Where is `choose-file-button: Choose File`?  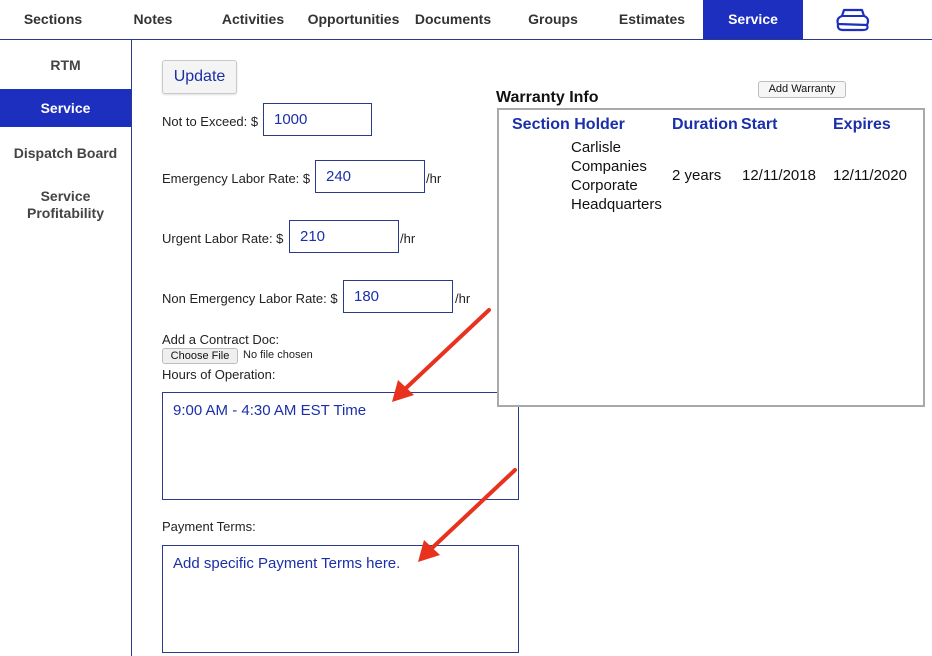 choose-file-button: Choose File is located at coordinates (200, 356).